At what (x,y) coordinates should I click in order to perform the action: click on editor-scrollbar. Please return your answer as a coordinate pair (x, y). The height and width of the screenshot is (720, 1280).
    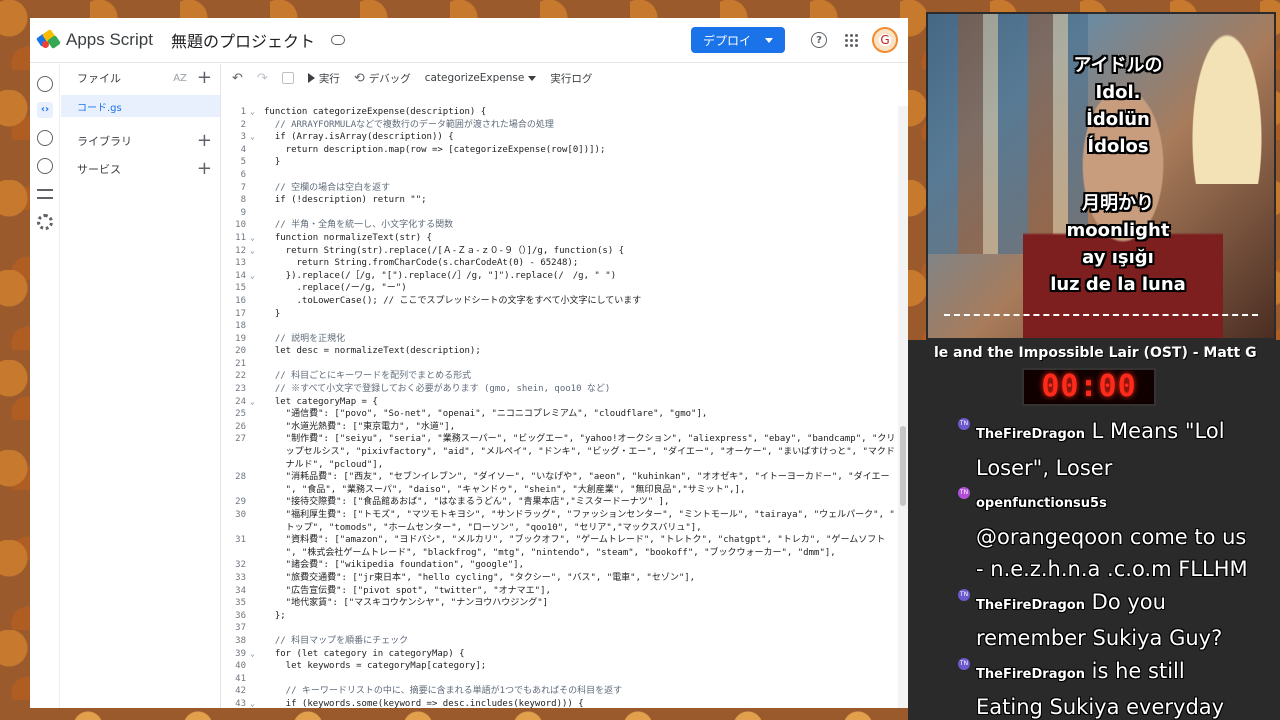
    Looking at the image, I should click on (903, 407).